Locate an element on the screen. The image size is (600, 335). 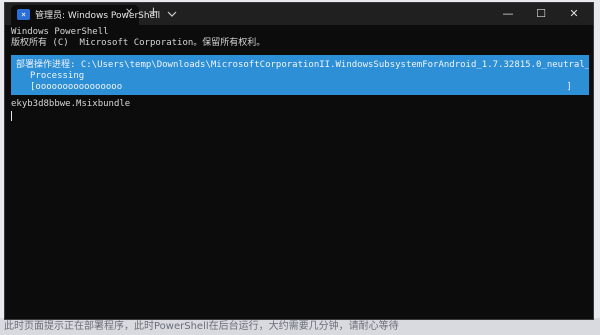
tab-powershell: ⨯ 管理员: Windows PowerShell ✕ is located at coordinates (85, 15).